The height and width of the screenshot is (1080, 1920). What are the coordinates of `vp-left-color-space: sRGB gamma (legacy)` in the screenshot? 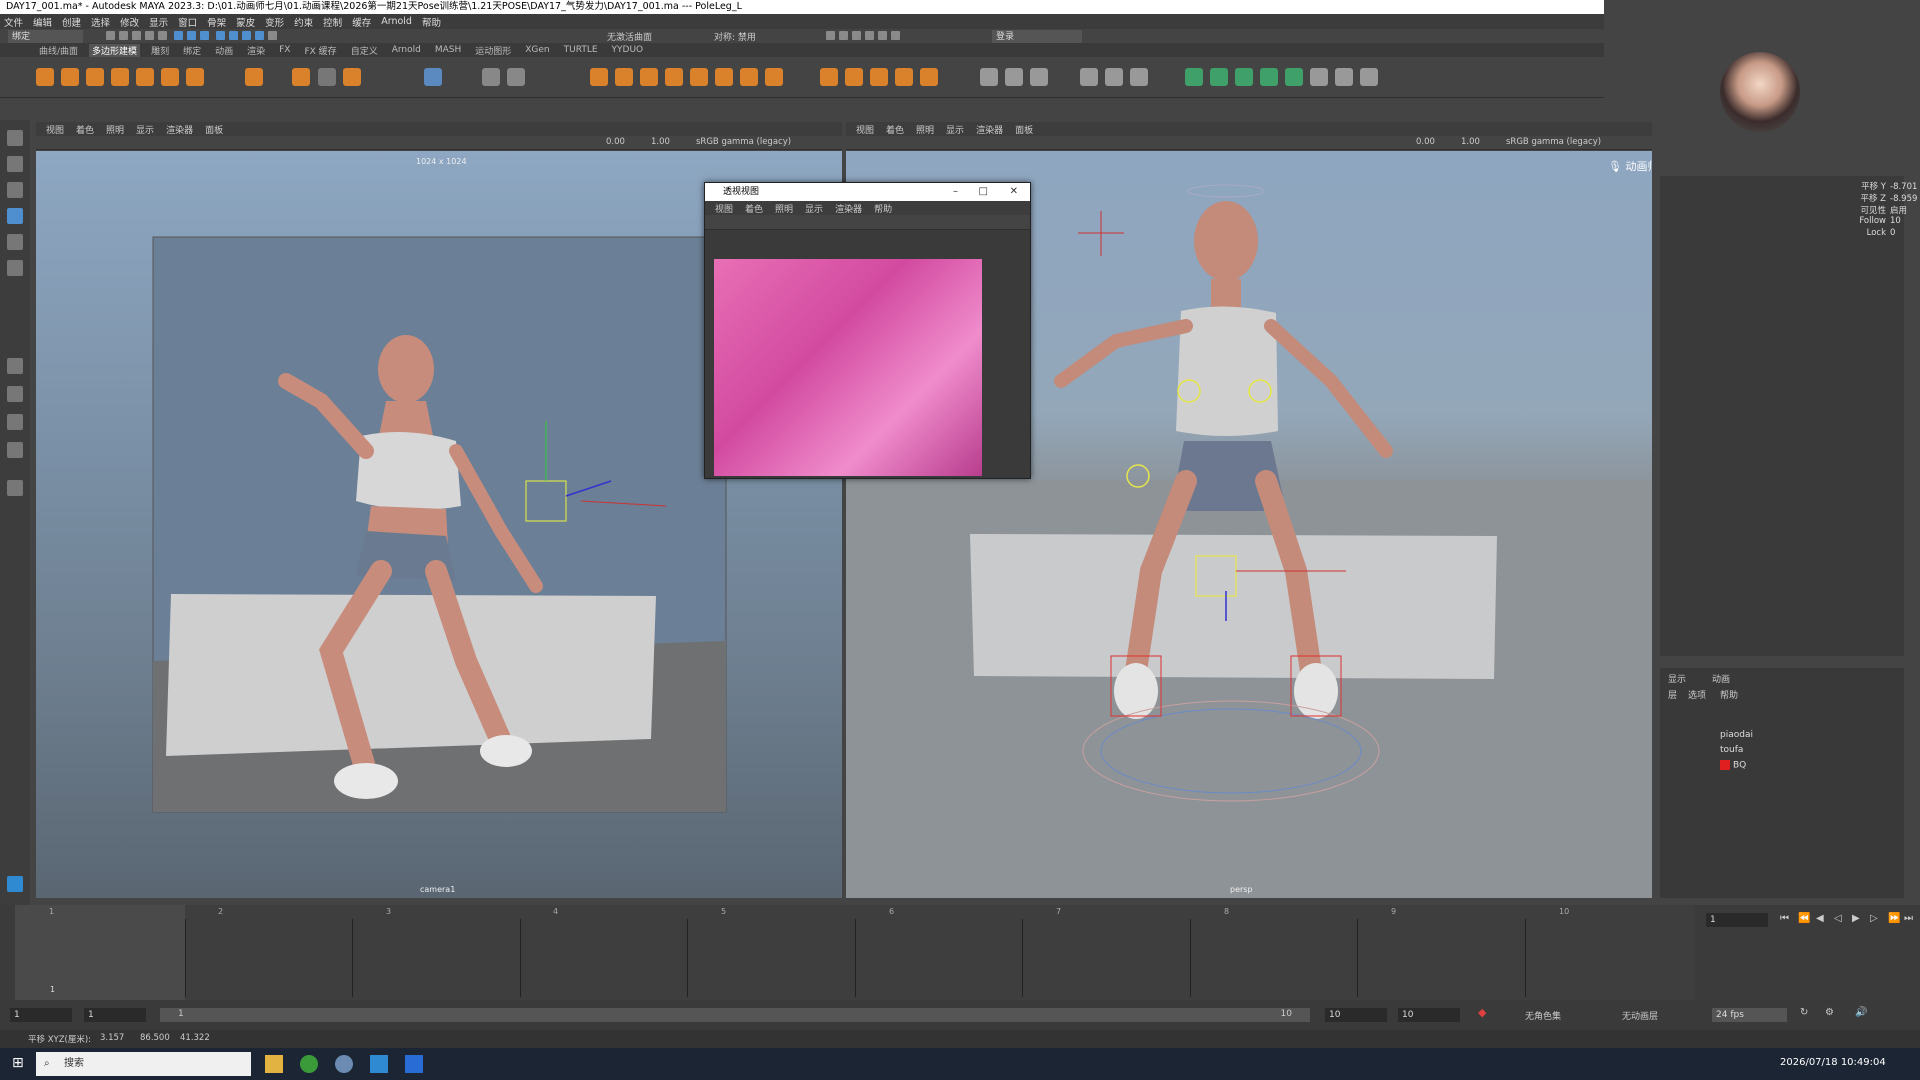 It's located at (743, 142).